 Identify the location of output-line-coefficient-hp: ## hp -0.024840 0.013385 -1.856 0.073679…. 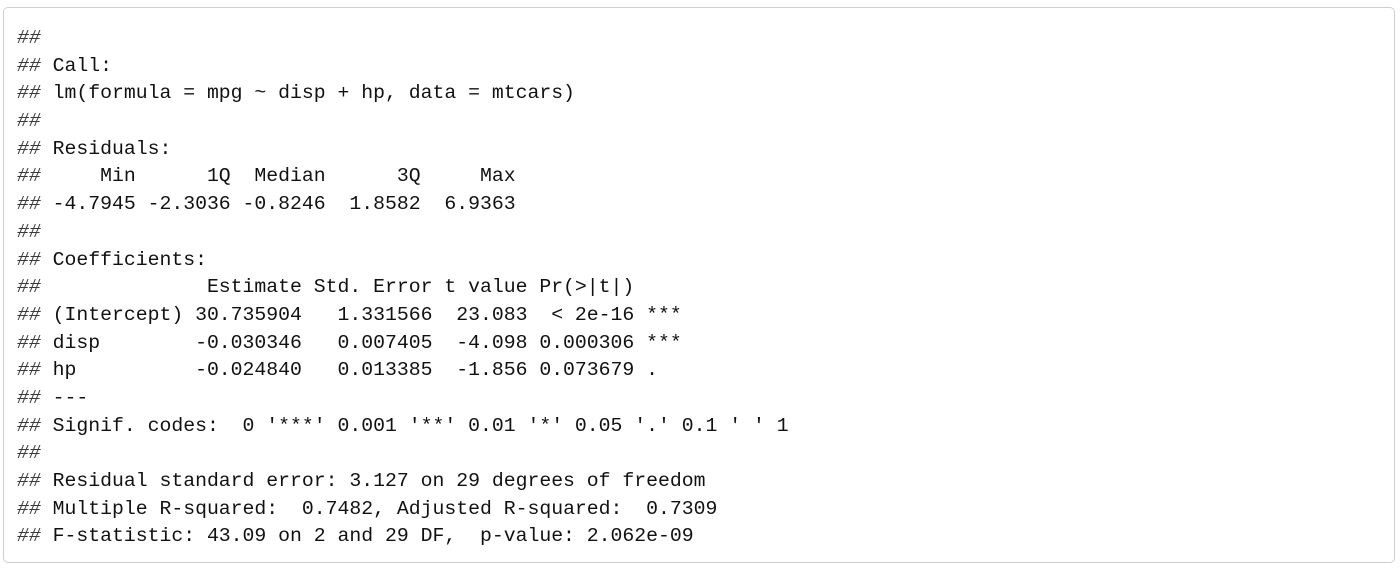
(403, 371).